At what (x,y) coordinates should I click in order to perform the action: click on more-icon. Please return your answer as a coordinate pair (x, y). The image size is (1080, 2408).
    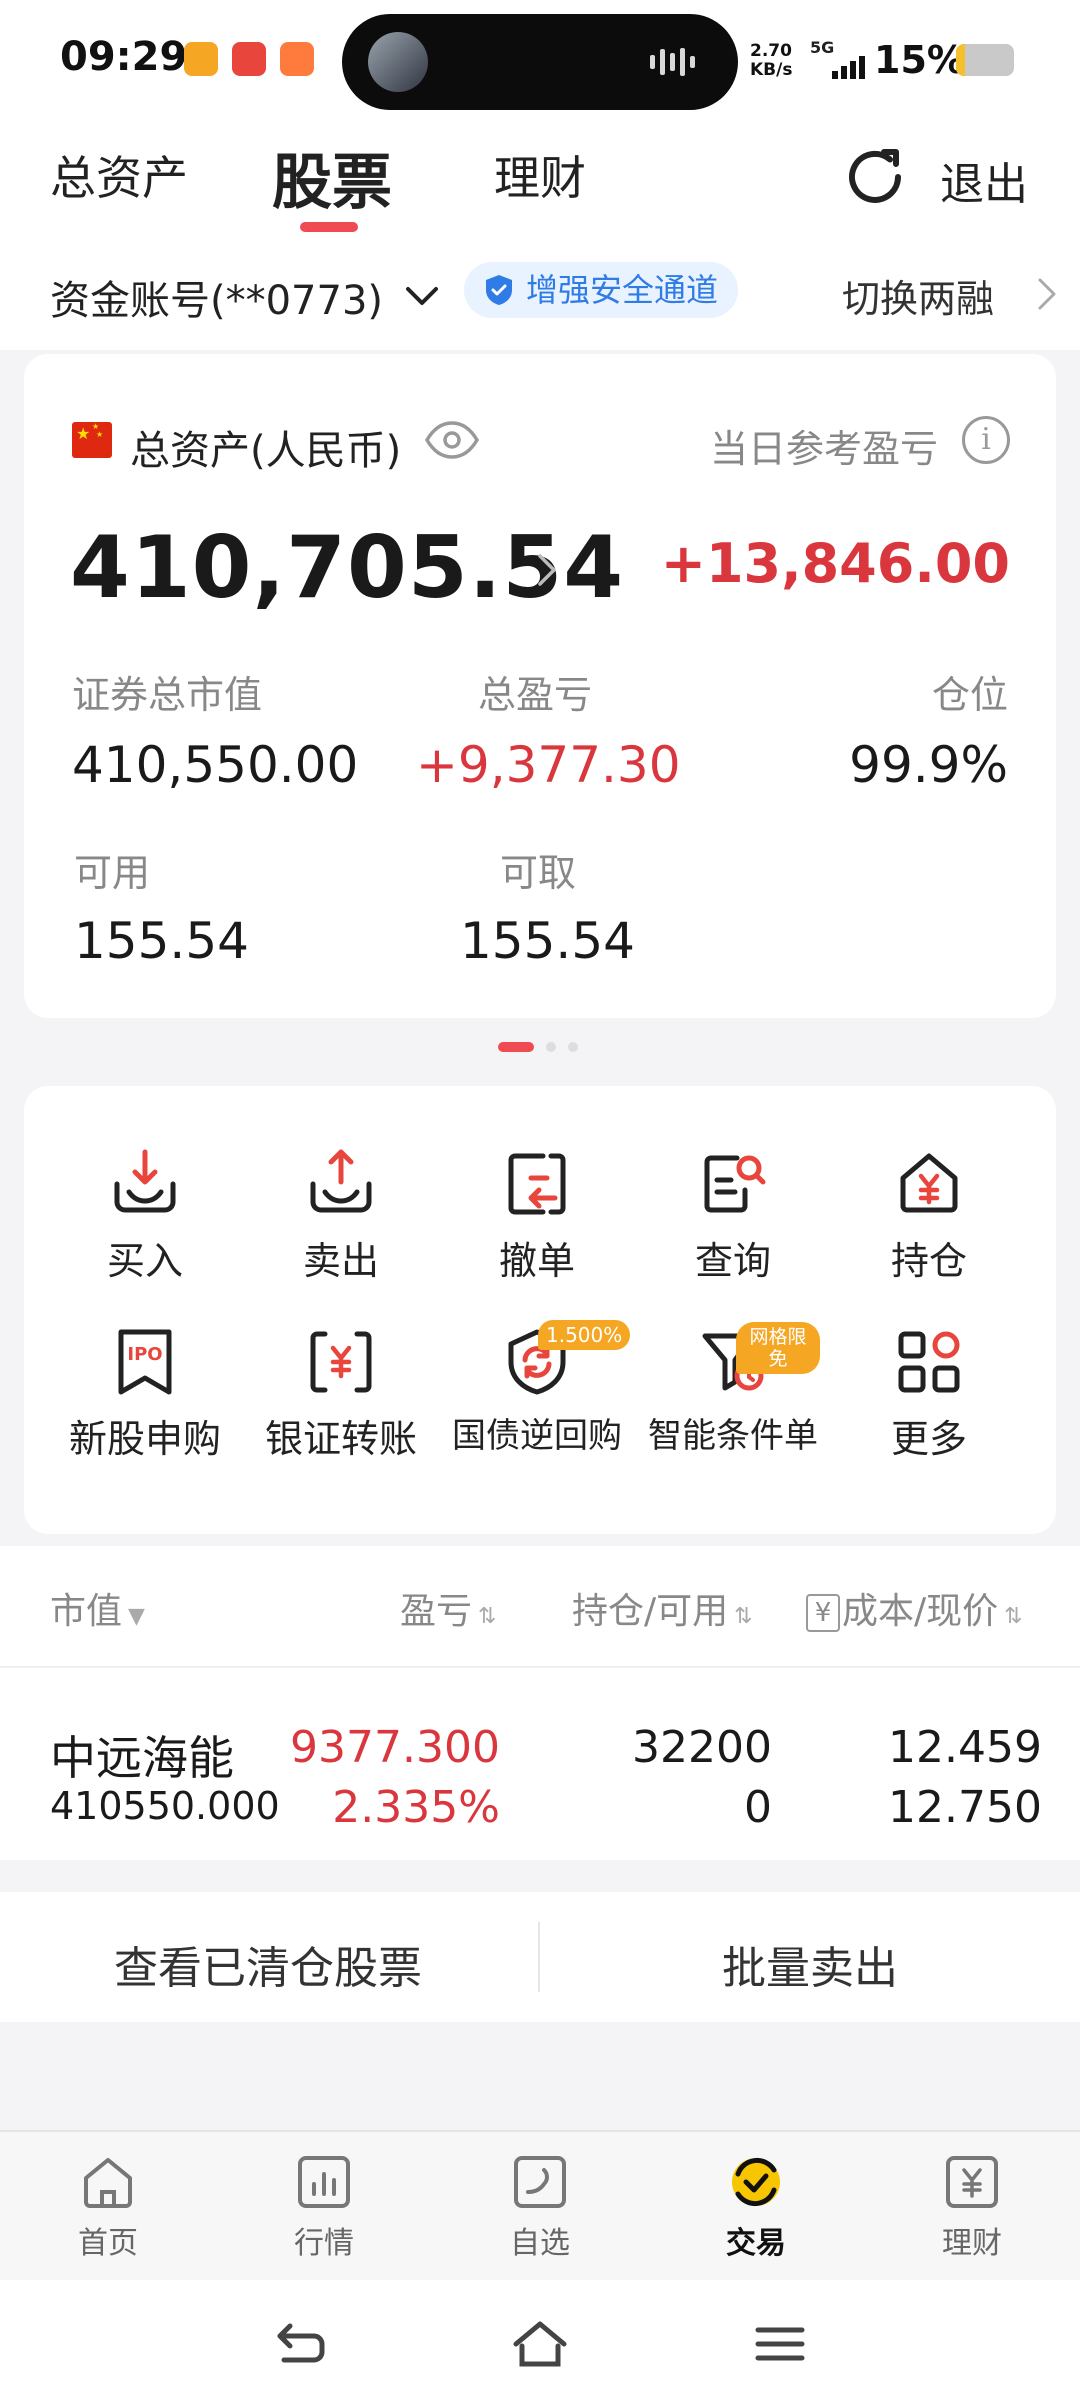
    Looking at the image, I should click on (929, 1362).